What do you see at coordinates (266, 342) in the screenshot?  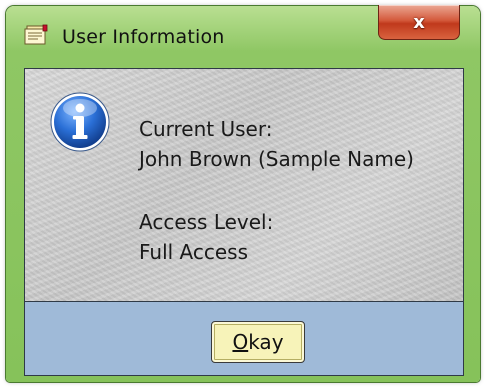 I see `okay-label-rest: kay` at bounding box center [266, 342].